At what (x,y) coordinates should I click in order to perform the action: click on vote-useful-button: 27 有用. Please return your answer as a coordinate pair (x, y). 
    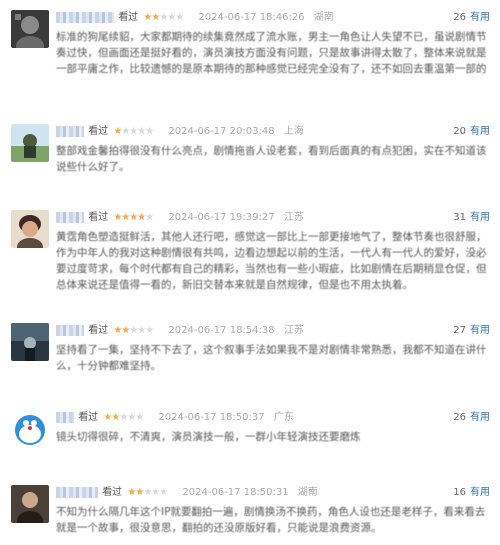
    Looking at the image, I should click on (471, 331).